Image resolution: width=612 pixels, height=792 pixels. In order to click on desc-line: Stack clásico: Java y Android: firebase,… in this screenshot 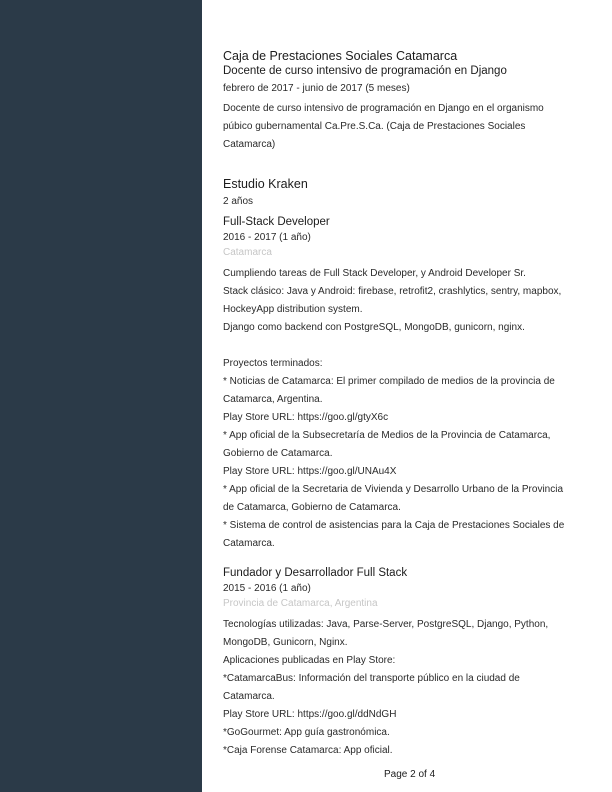, I will do `click(392, 291)`.